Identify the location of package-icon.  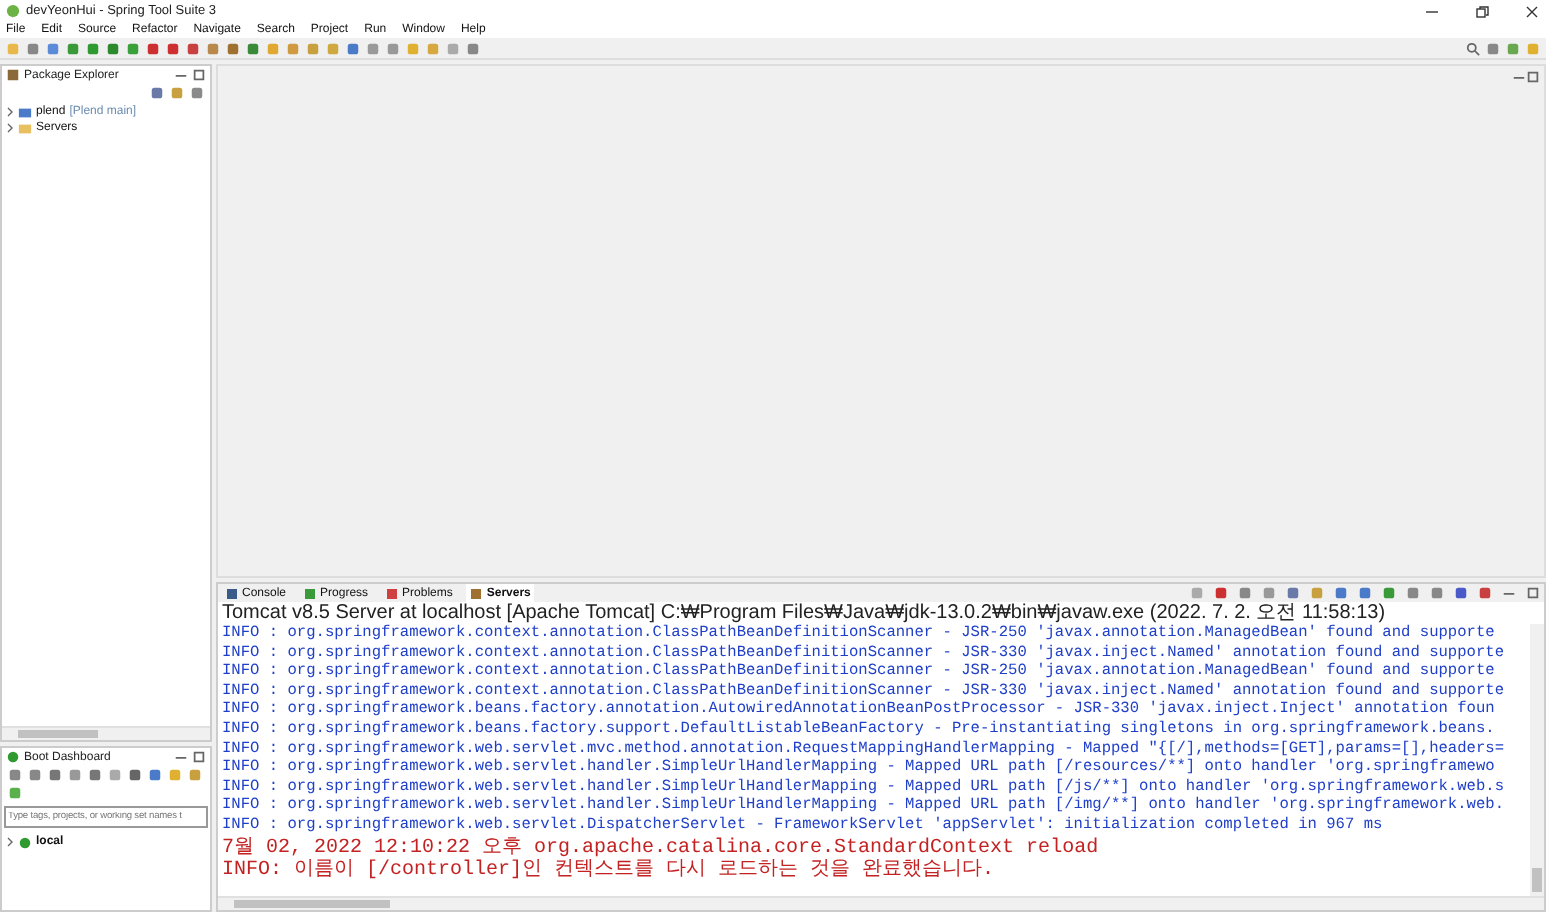
(13, 75).